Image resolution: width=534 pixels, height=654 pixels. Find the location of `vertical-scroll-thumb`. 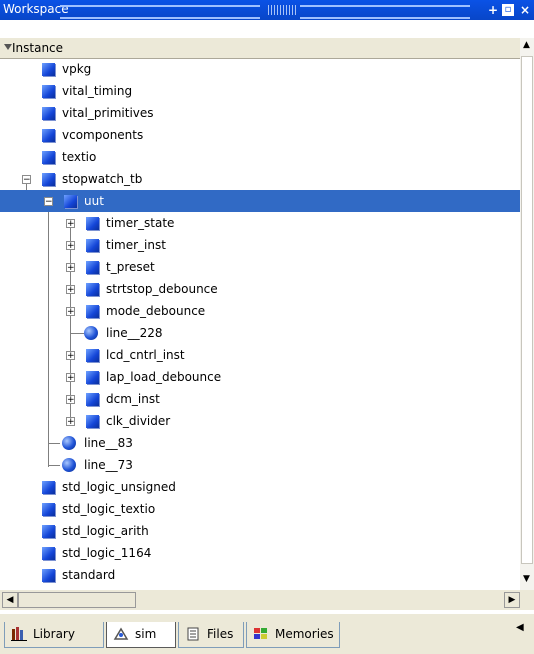

vertical-scroll-thumb is located at coordinates (527, 310).